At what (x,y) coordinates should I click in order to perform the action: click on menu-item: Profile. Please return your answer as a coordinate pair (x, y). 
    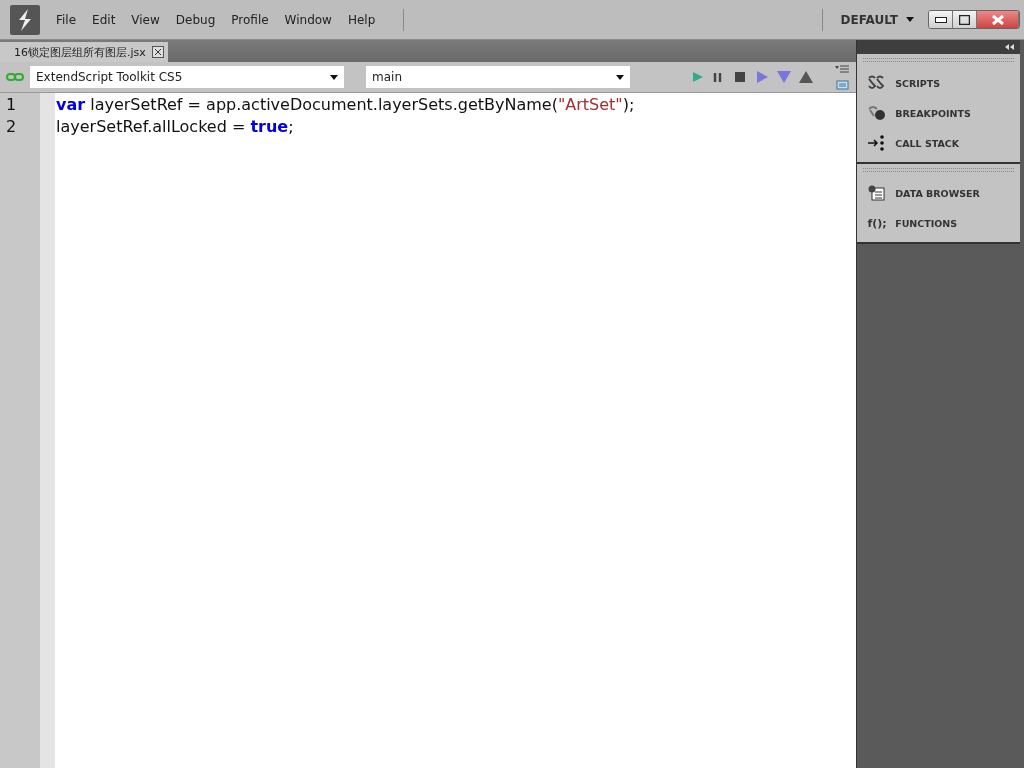
    Looking at the image, I should click on (250, 19).